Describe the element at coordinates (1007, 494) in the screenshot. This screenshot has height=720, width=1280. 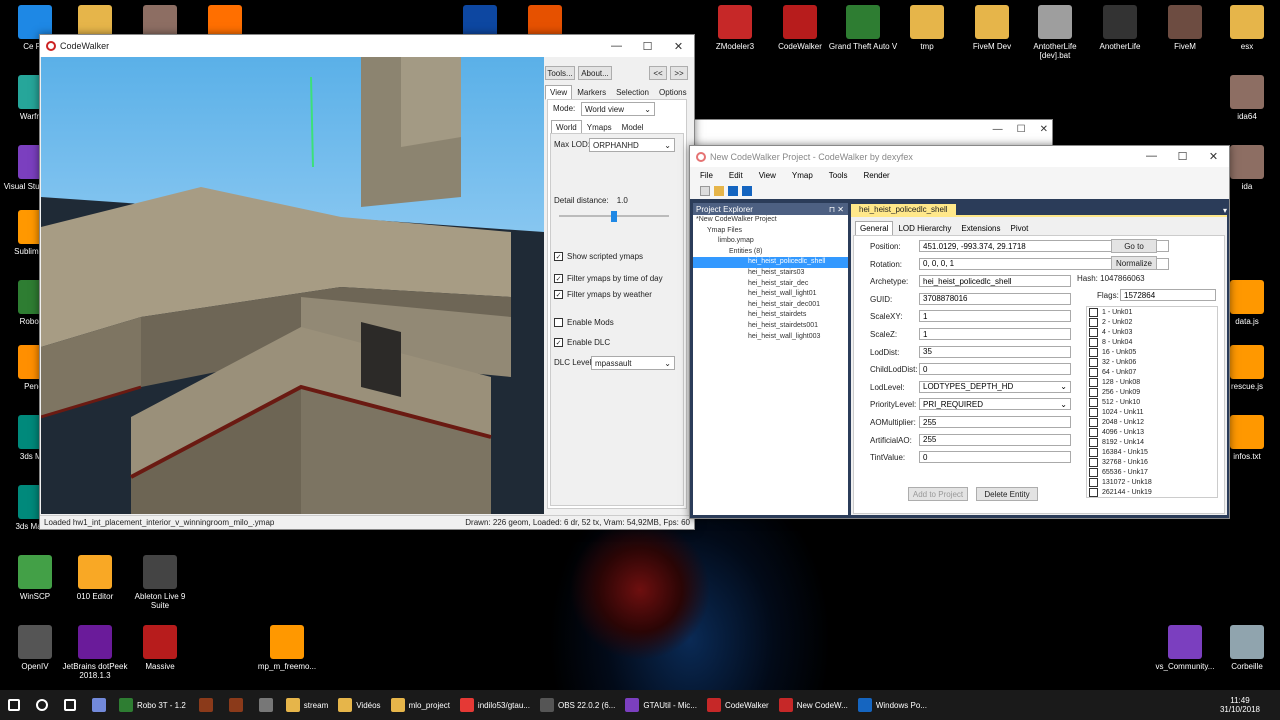
I see `delete-entity-button: Delete Entity` at that location.